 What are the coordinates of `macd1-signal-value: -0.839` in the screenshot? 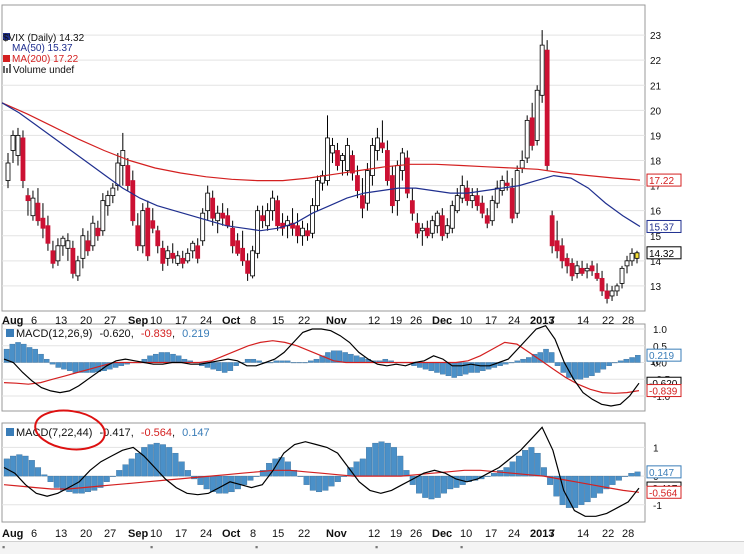 It's located at (156, 334).